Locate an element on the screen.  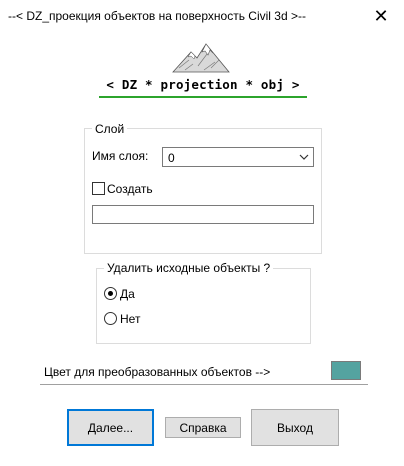
create-layer-label: Создать is located at coordinates (130, 189).